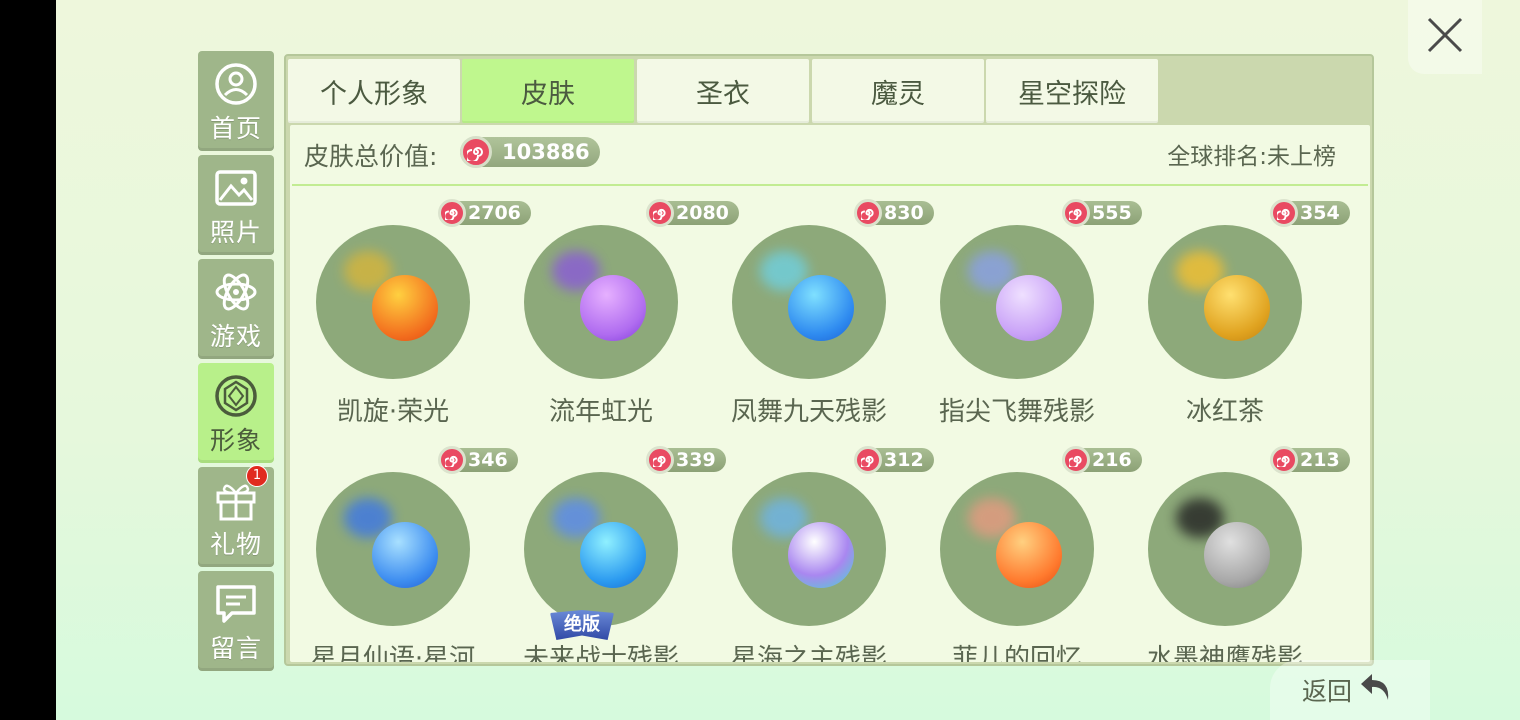  I want to click on skin-item: 346 星月仙语·星河, so click(404, 552).